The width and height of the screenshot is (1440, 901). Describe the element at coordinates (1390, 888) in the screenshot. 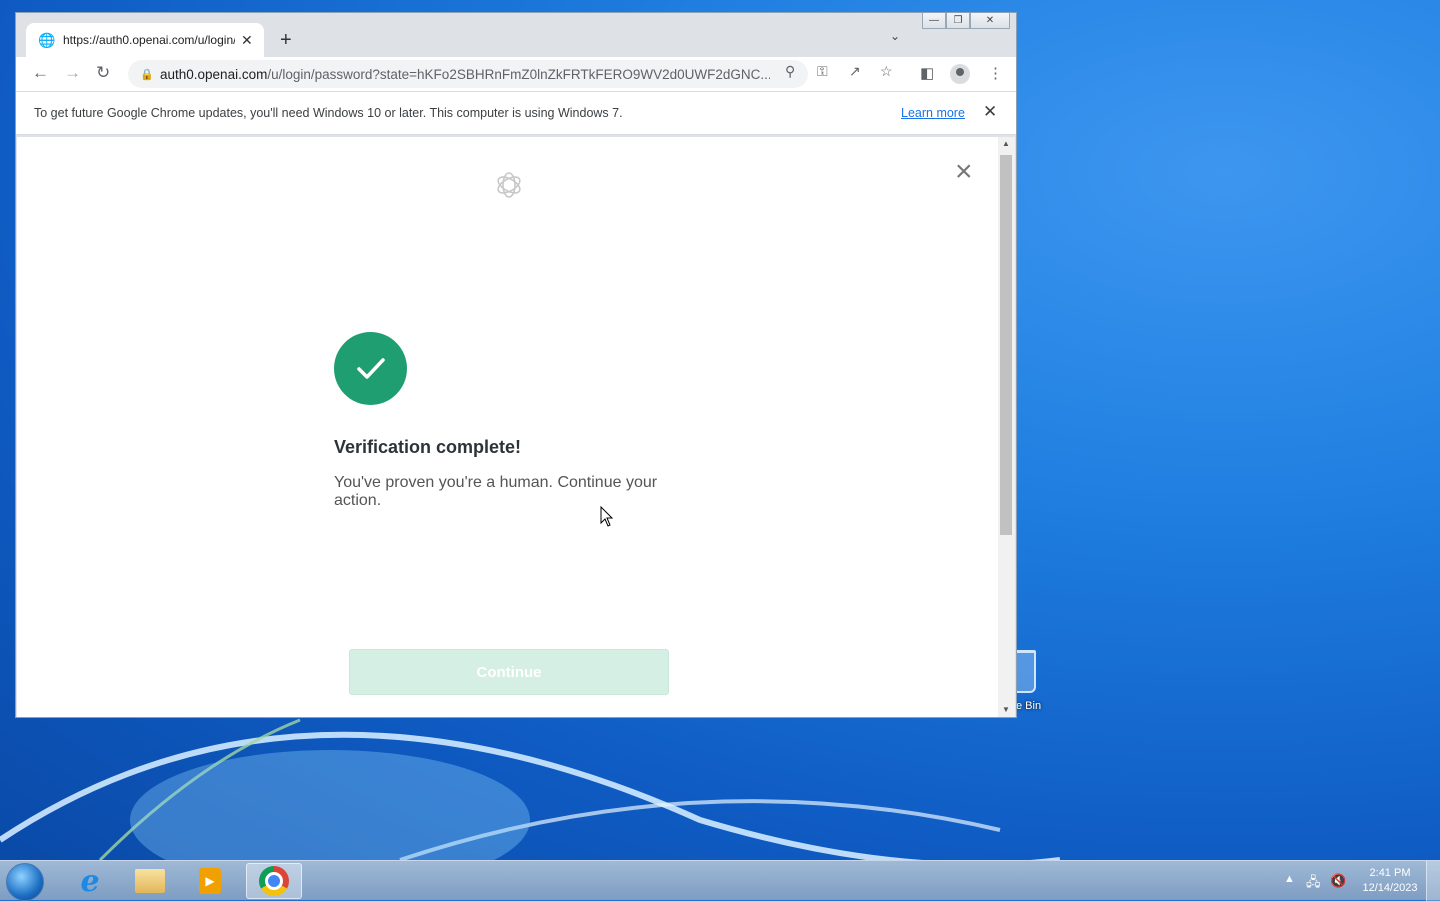

I see `clock-date: 12/14/2023` at that location.